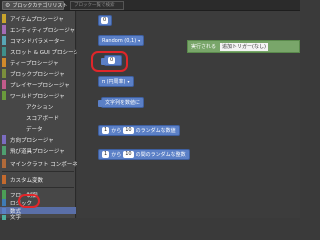 The image size is (320, 240). I want to click on sidebar-item-action: アクション, so click(38, 106).